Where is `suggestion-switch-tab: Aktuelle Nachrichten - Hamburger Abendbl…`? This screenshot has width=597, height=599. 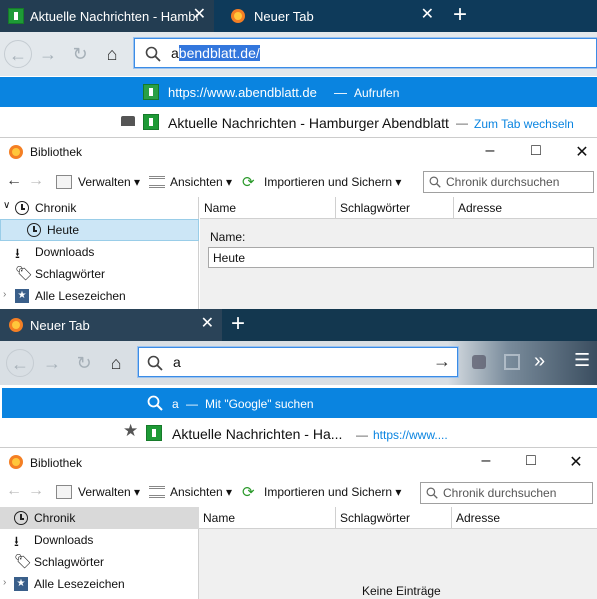
suggestion-switch-tab: Aktuelle Nachrichten - Hamburger Abendbl… is located at coordinates (298, 122).